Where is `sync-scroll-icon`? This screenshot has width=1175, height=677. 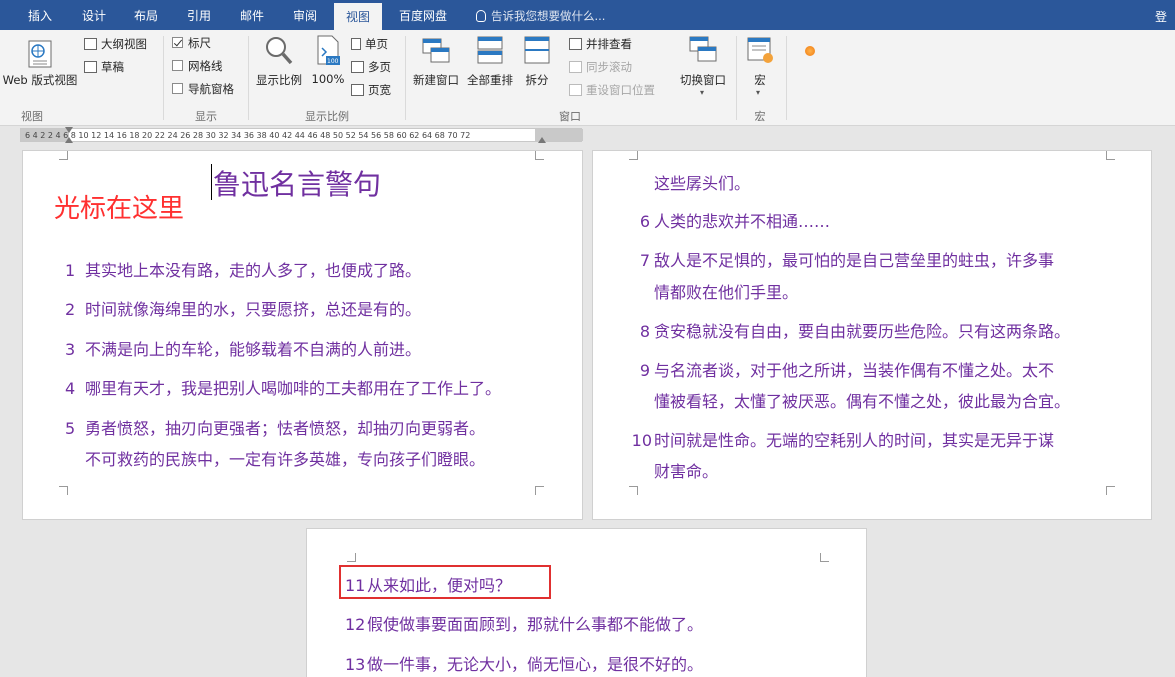 sync-scroll-icon is located at coordinates (575, 67).